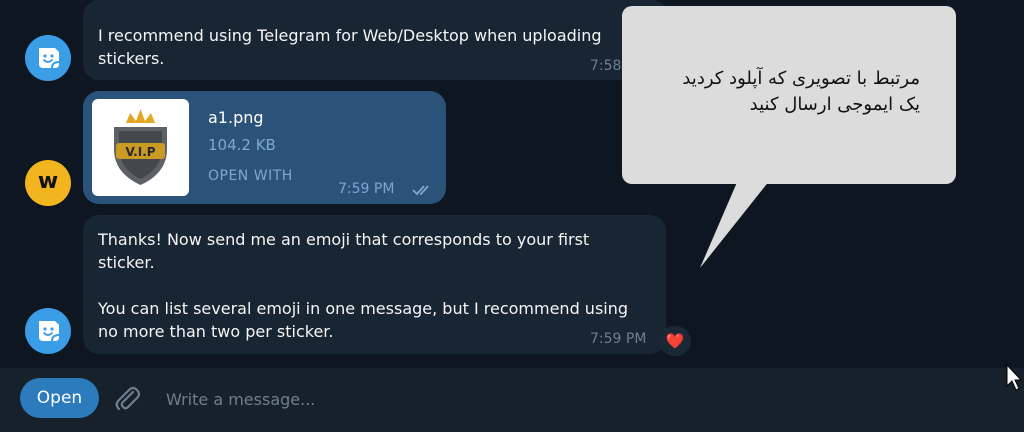 The height and width of the screenshot is (432, 1024). Describe the element at coordinates (366, 189) in the screenshot. I see `file-message-time: 7:59 PM` at that location.